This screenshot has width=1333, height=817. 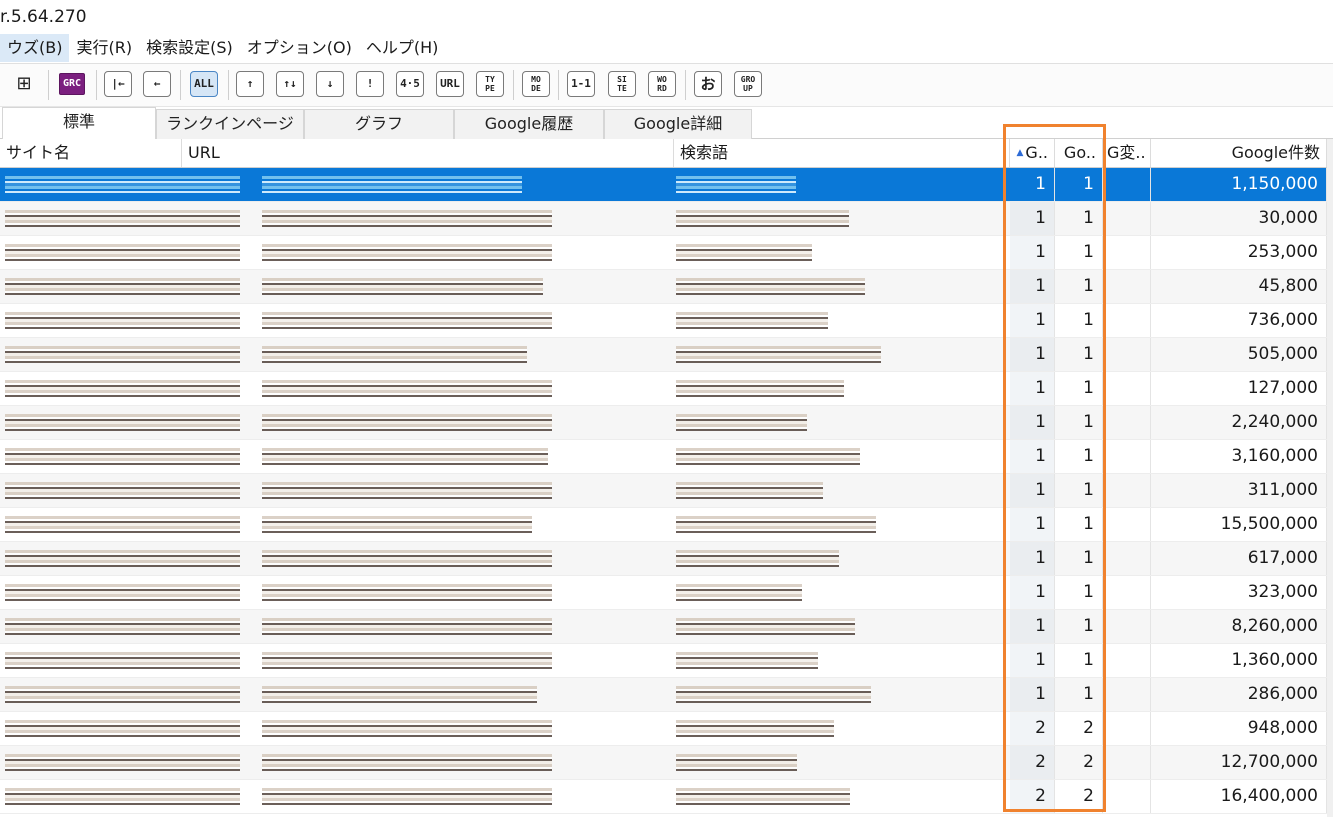 I want to click on table-row: 2 2 16,400,000, so click(x=666, y=797).